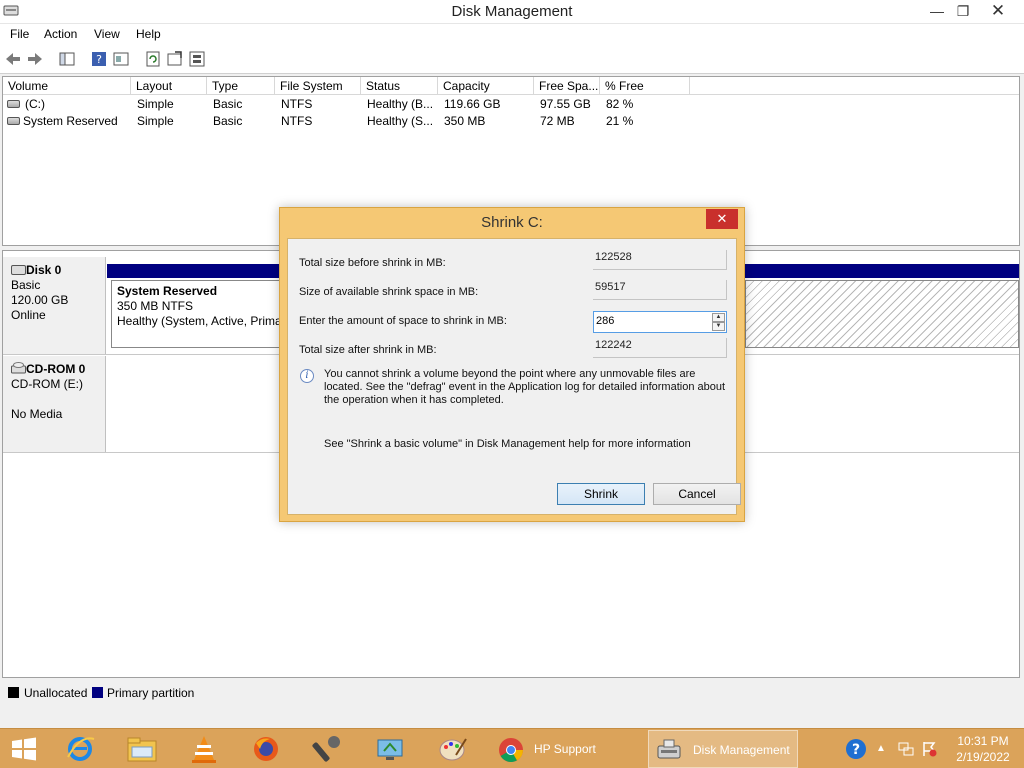 Image resolution: width=1024 pixels, height=768 pixels. What do you see at coordinates (718, 326) in the screenshot?
I see `spin-down-button: ▼` at bounding box center [718, 326].